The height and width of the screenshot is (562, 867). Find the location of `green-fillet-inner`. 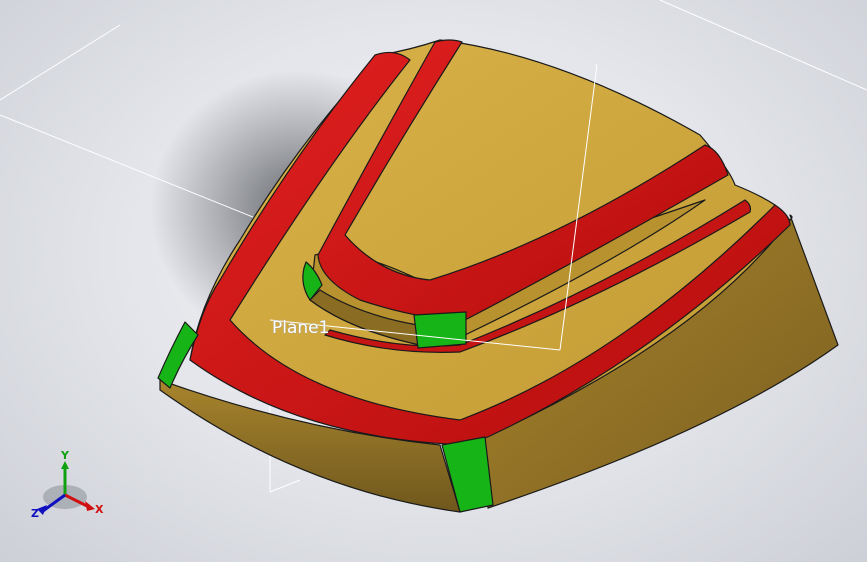

green-fillet-inner is located at coordinates (440, 330).